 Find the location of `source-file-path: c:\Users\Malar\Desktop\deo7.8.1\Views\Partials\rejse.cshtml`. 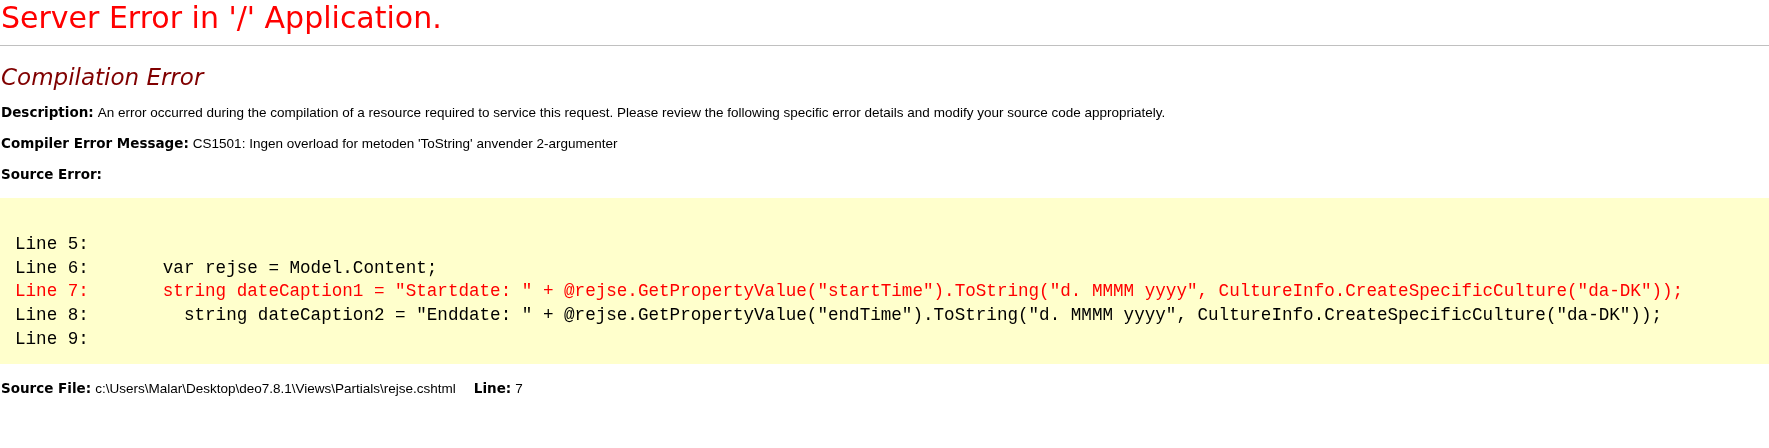

source-file-path: c:\Users\Malar\Desktop\deo7.8.1\Views\Partials\rejse.cshtml is located at coordinates (275, 388).